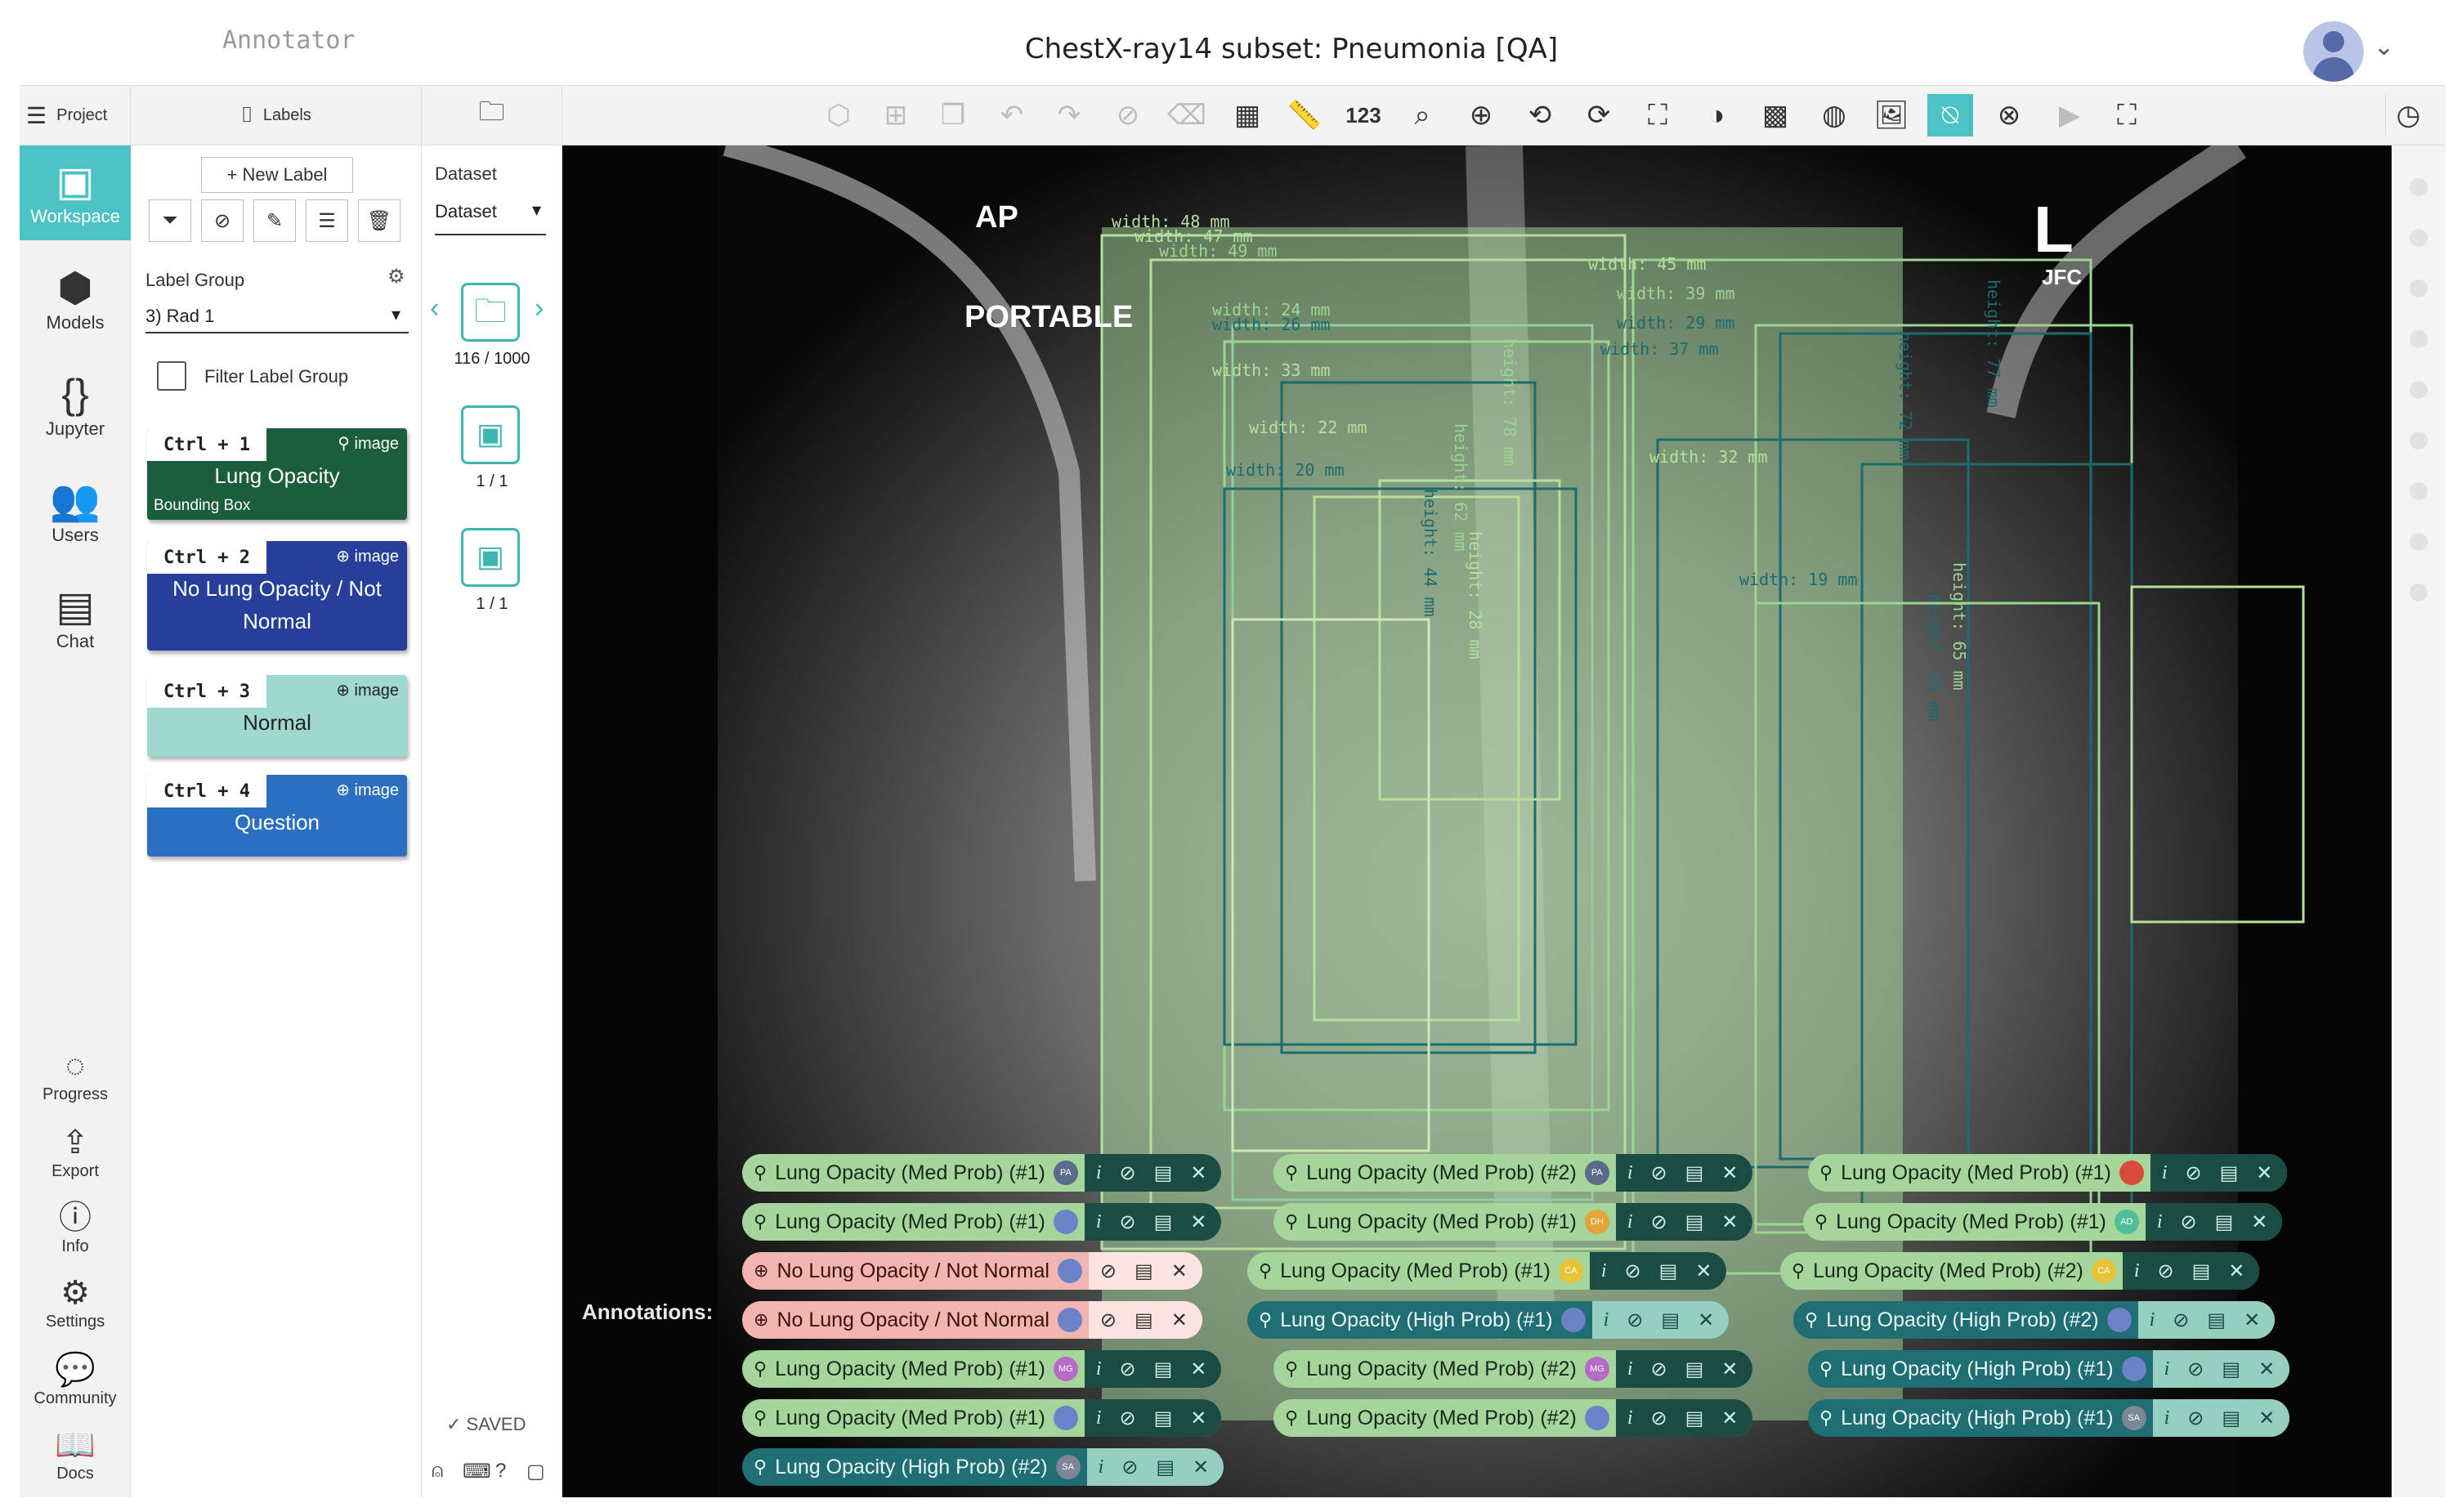 This screenshot has width=2457, height=1512. What do you see at coordinates (1304, 115) in the screenshot?
I see `ruler-icon: 📏` at bounding box center [1304, 115].